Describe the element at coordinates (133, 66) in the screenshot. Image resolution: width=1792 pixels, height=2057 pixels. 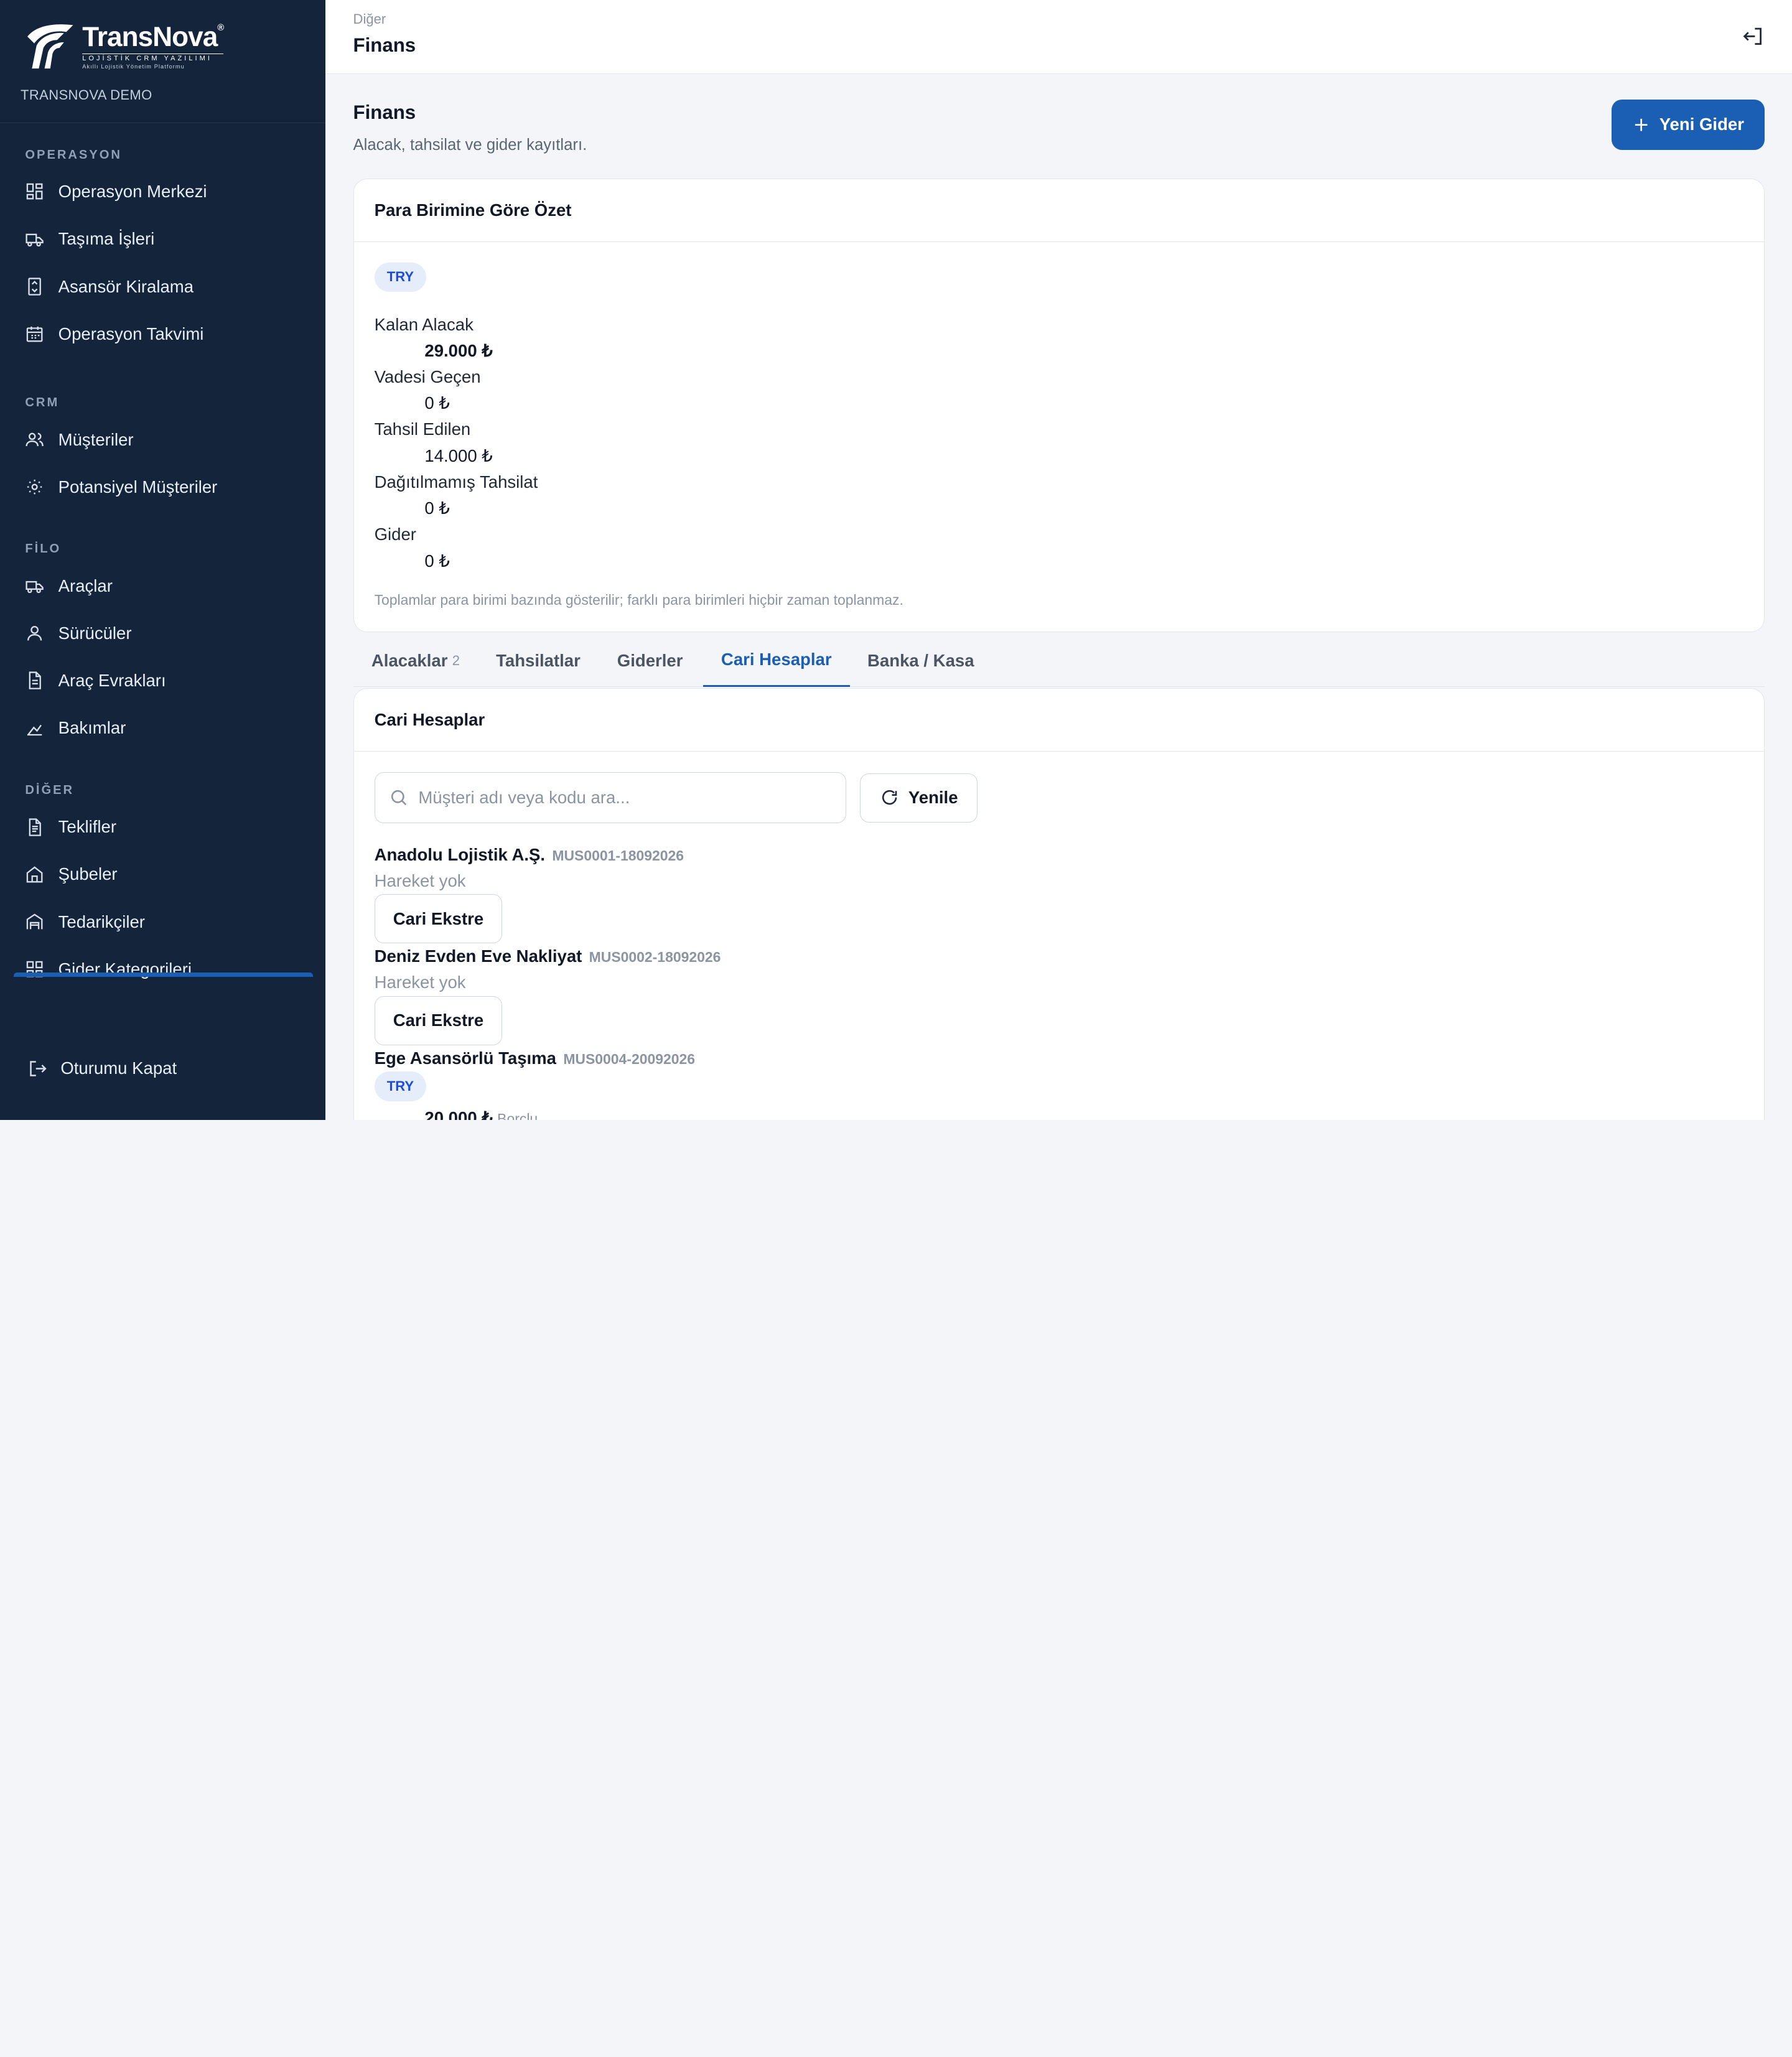
I see `brand-subtitle: Akıllı Lojistik Yönetim Platformu` at that location.